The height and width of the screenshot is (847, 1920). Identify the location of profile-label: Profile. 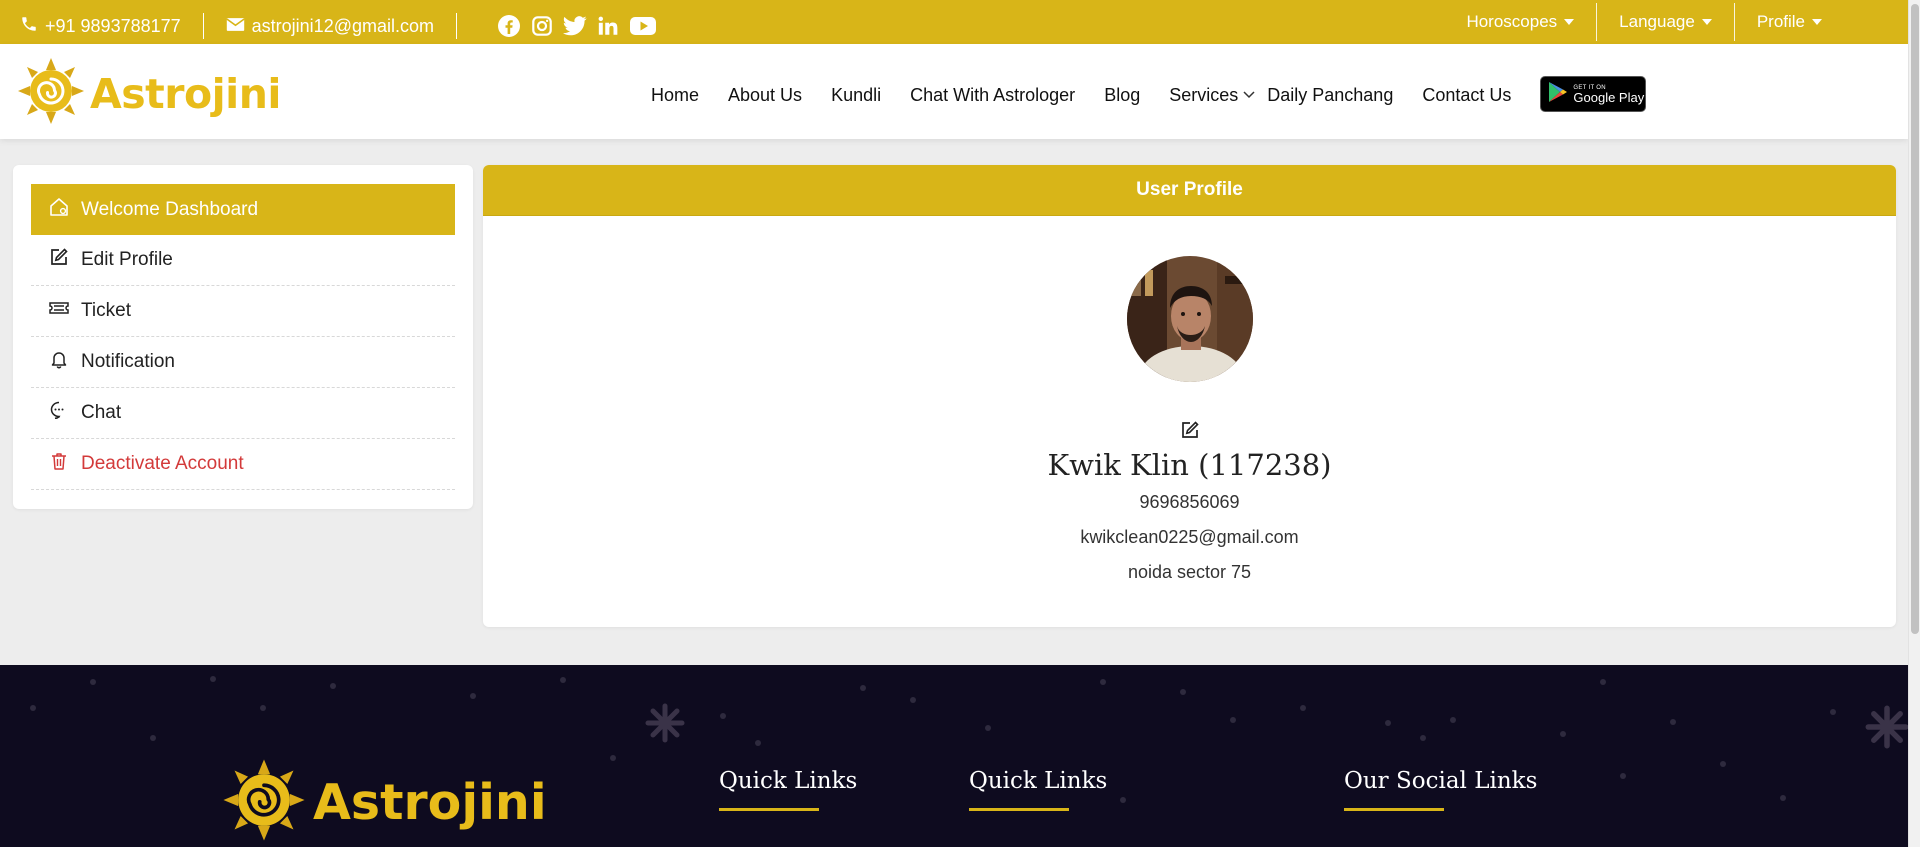
(1780, 21).